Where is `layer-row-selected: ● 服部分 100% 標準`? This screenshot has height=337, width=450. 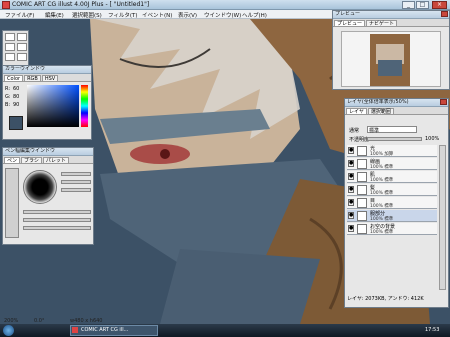
layer-row-selected: ● 服部分 100% 標準 is located at coordinates (392, 216).